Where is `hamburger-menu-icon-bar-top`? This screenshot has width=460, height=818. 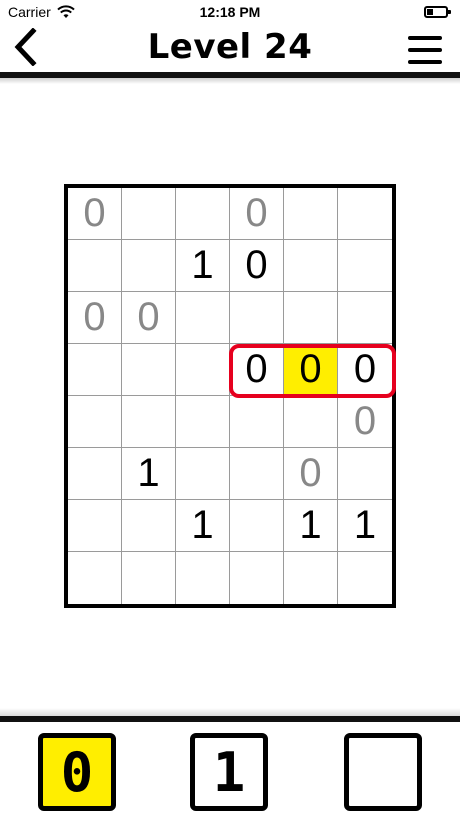 hamburger-menu-icon-bar-top is located at coordinates (425, 38).